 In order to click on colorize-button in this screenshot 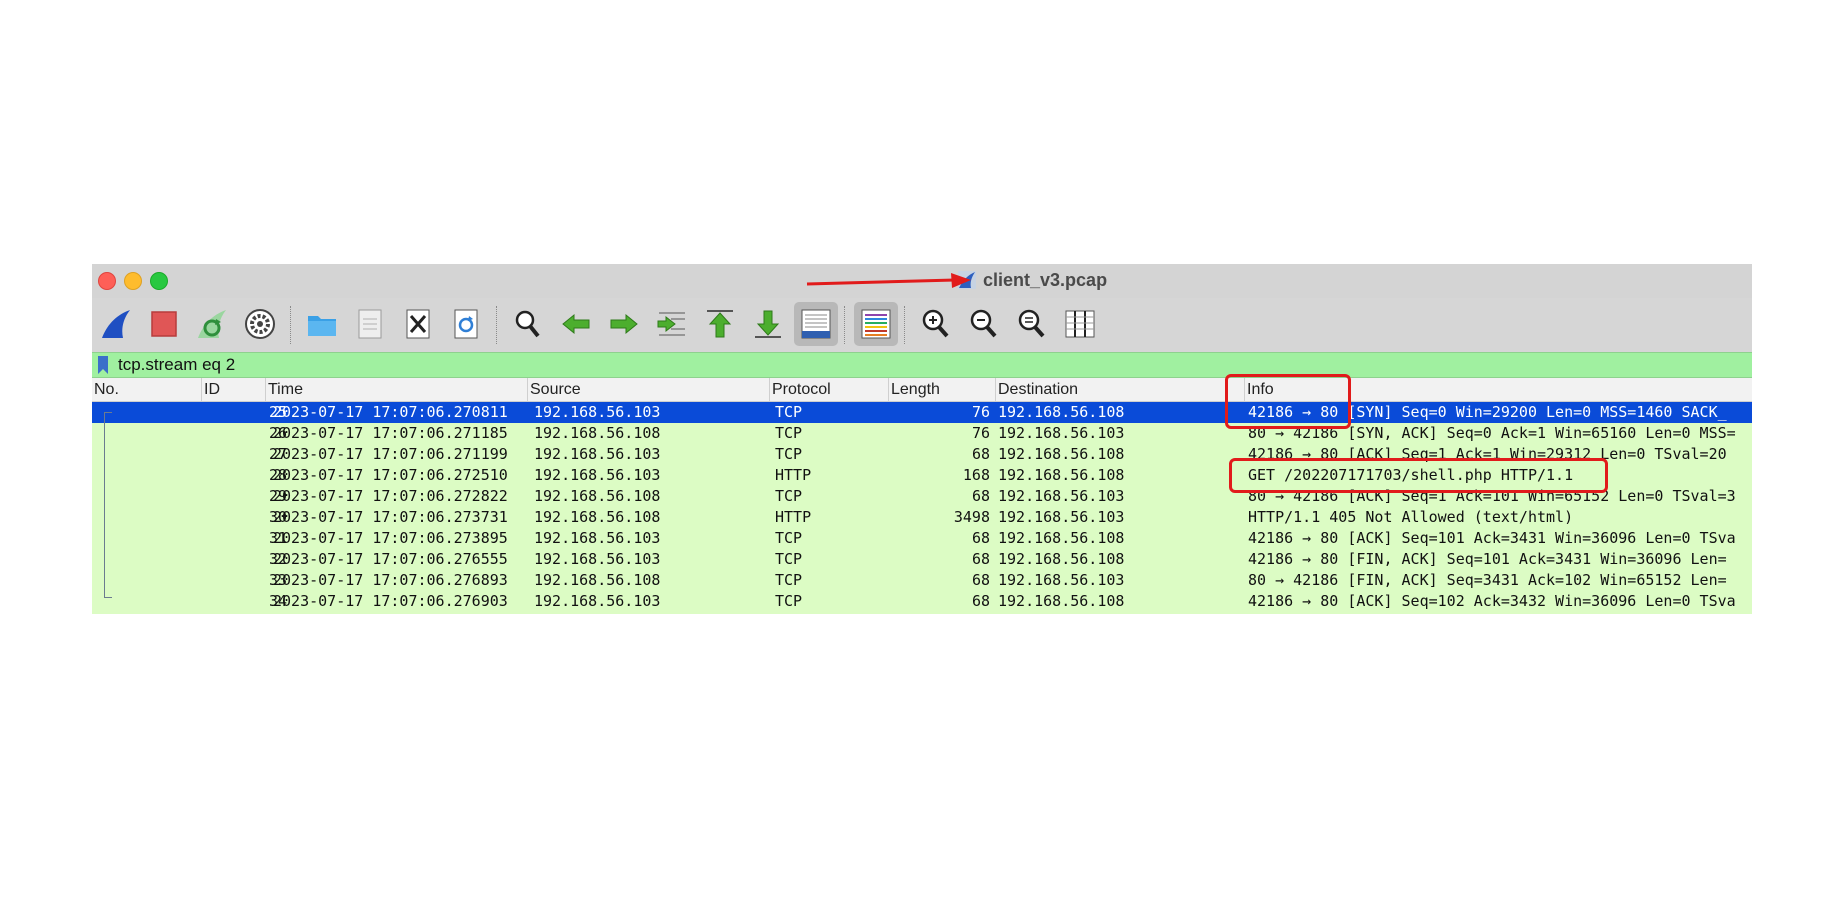, I will do `click(876, 324)`.